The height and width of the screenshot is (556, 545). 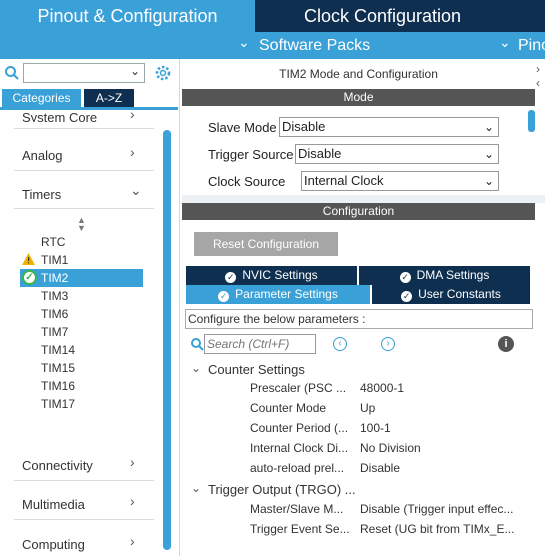 What do you see at coordinates (53, 242) in the screenshot?
I see `timer-item-rtc: RTC` at bounding box center [53, 242].